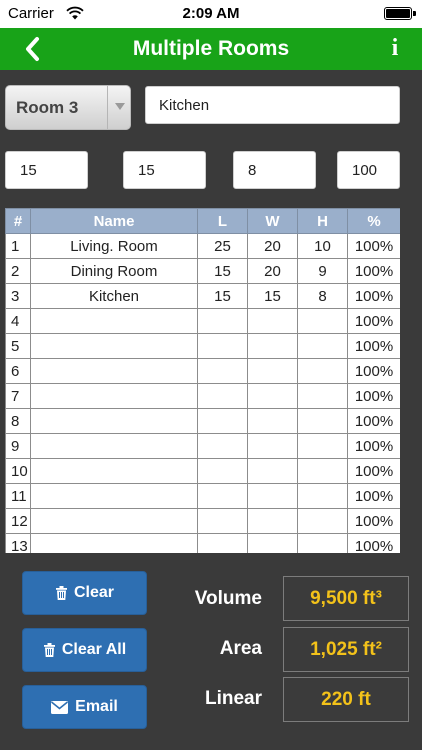  I want to click on cell-room-name: Living. Room, so click(114, 246).